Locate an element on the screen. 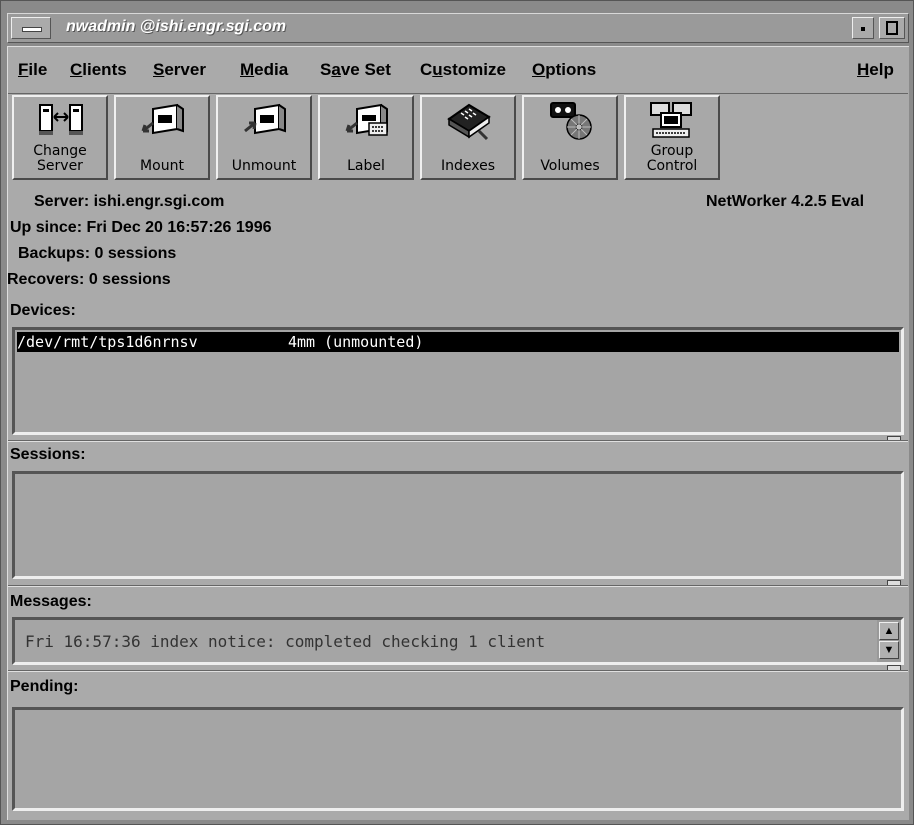 The width and height of the screenshot is (914, 825). menu-clients: Clients is located at coordinates (98, 70).